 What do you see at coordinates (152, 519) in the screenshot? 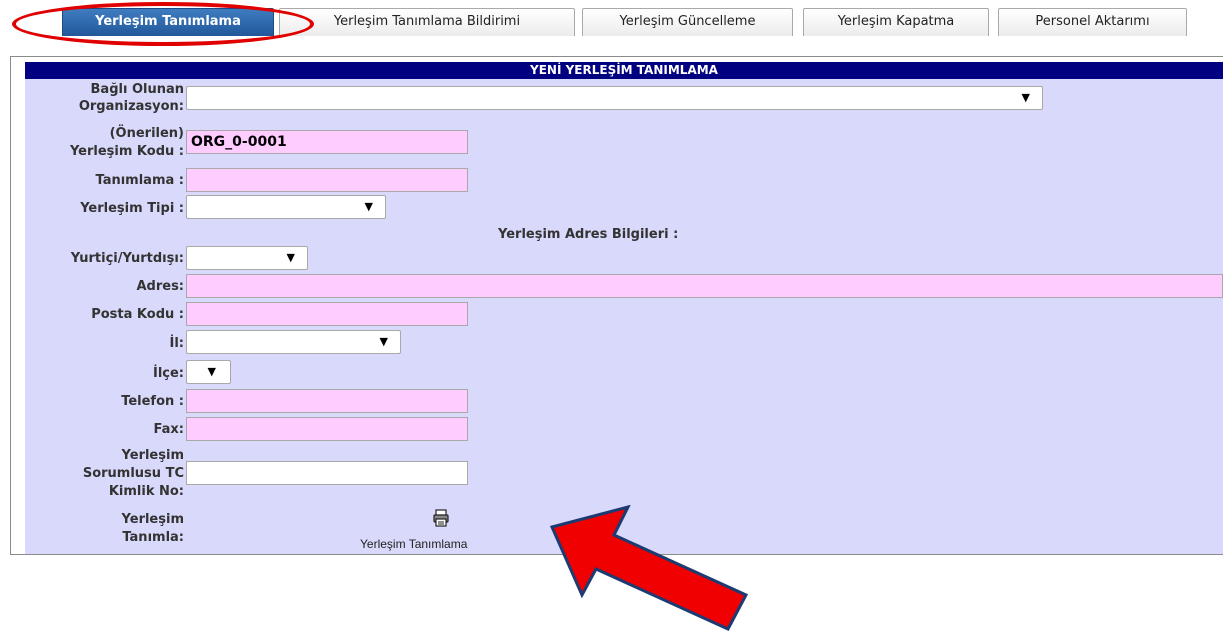
I see `yerlesim-tanimla-label-1: Yerleşim` at bounding box center [152, 519].